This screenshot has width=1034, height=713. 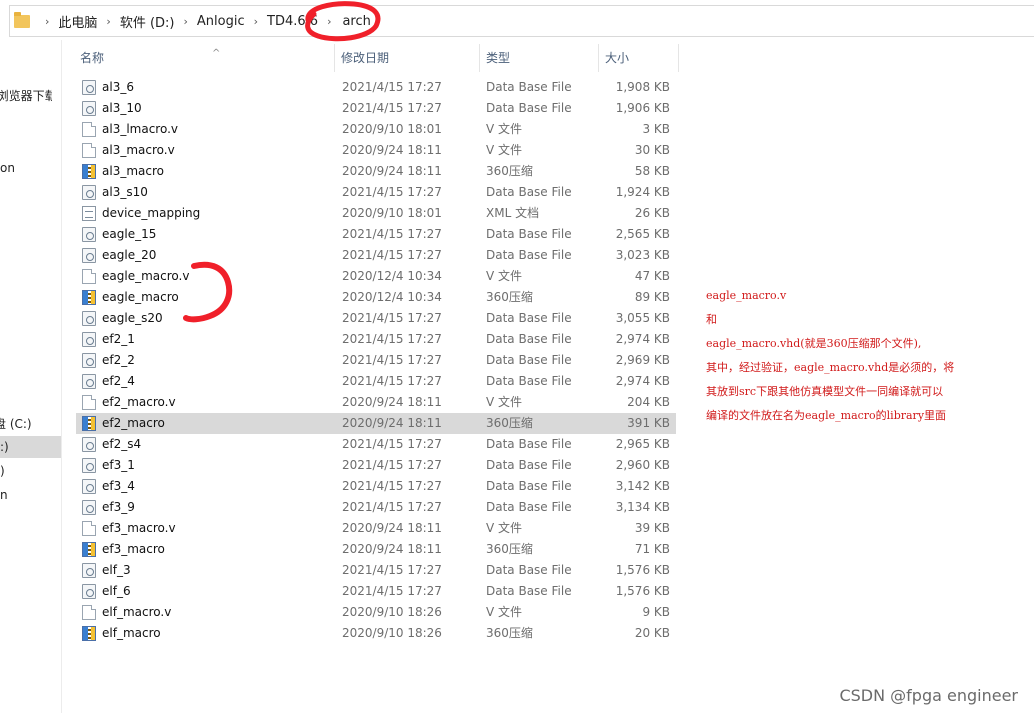 I want to click on file-name: ef2_macro, so click(x=133, y=423).